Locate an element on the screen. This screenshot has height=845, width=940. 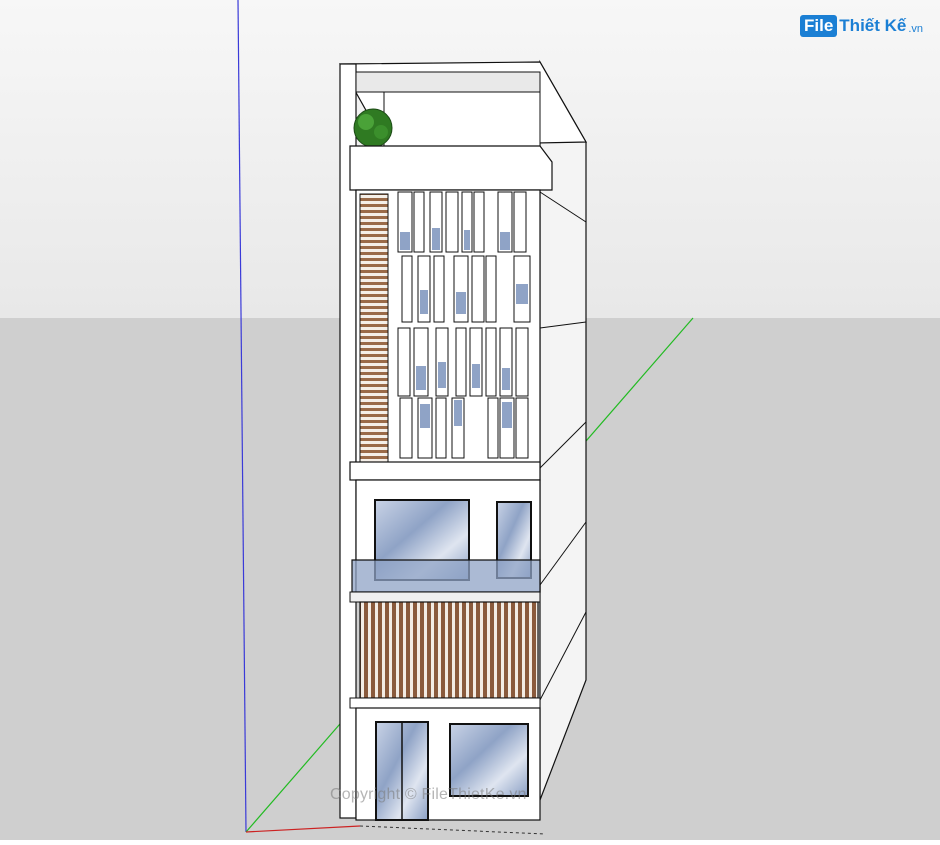
roof-parapet is located at coordinates (448, 82).